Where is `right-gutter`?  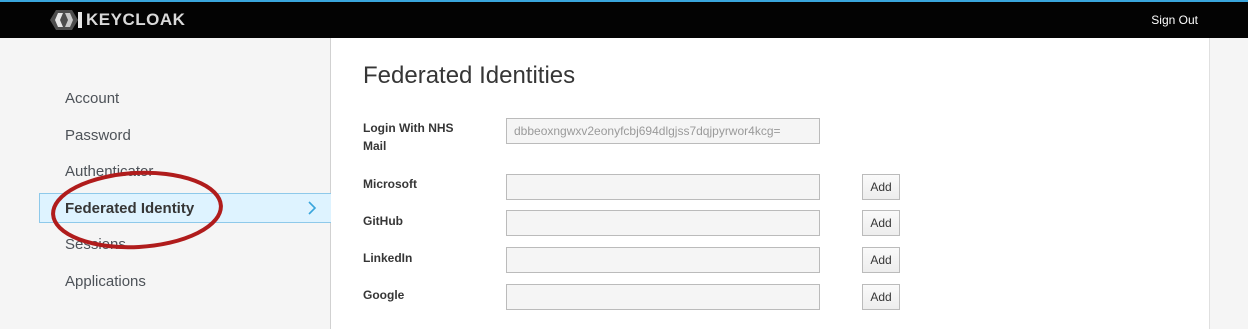 right-gutter is located at coordinates (1228, 183).